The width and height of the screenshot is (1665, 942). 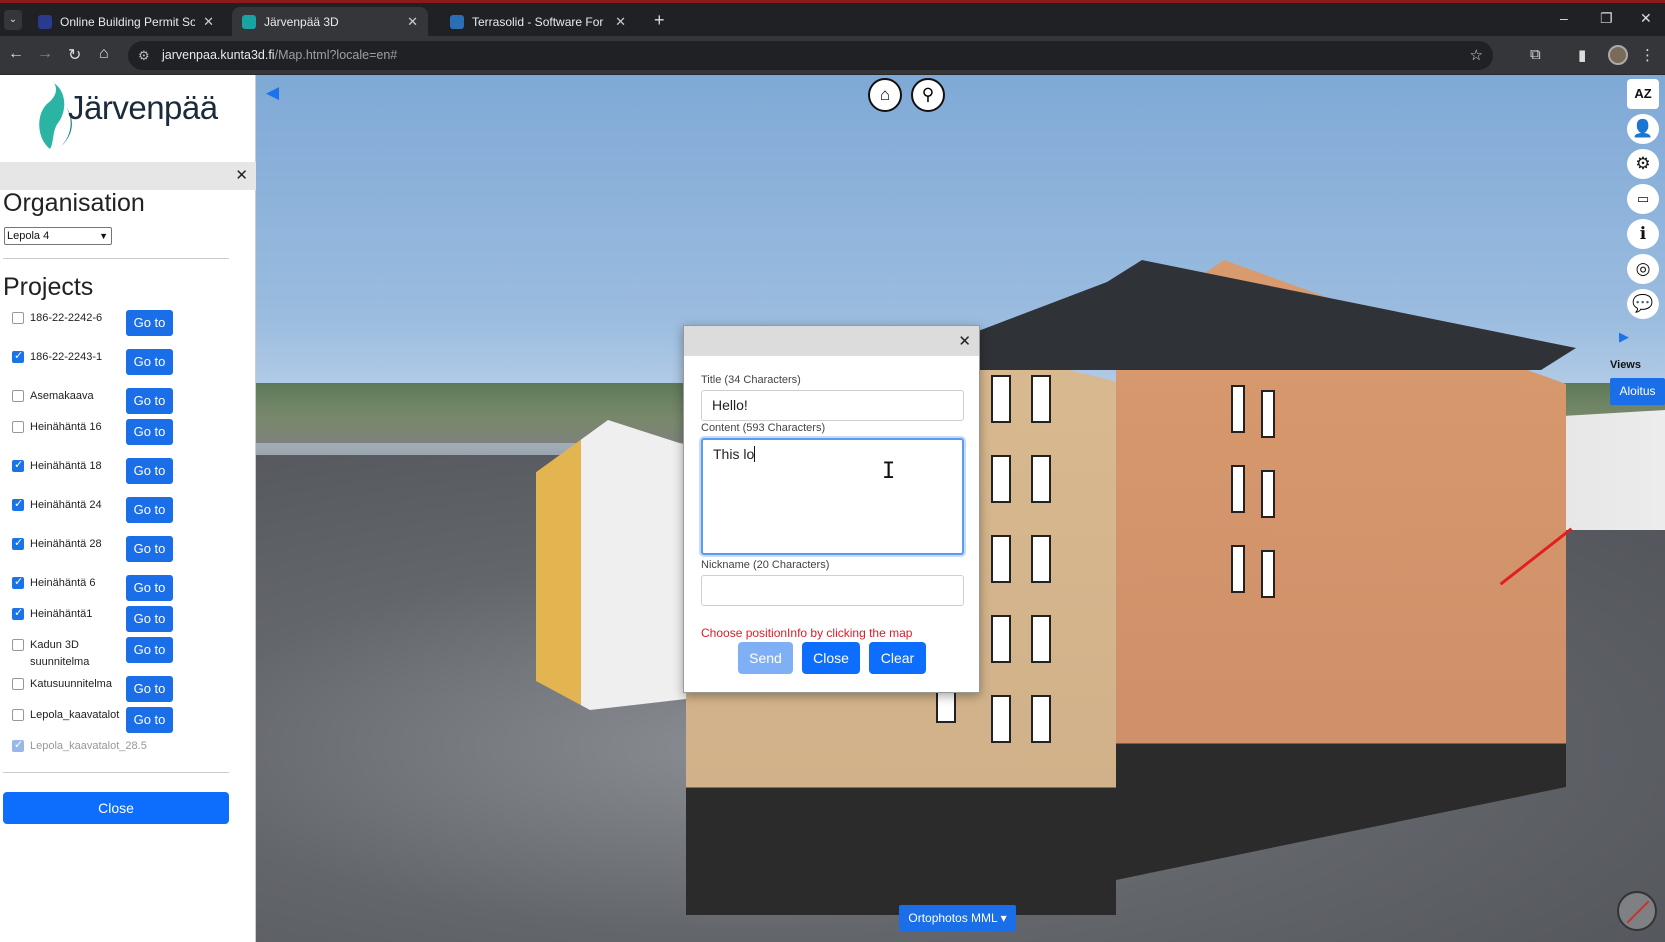 I want to click on organisation-select: Lepola 4 ▼, so click(x=58, y=236).